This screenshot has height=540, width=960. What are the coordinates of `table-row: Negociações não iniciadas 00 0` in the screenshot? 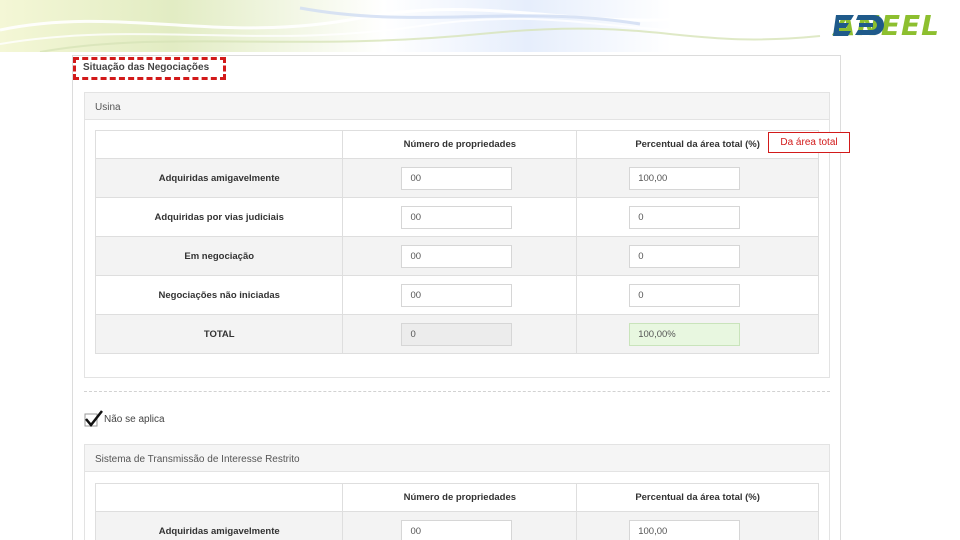 It's located at (456, 295).